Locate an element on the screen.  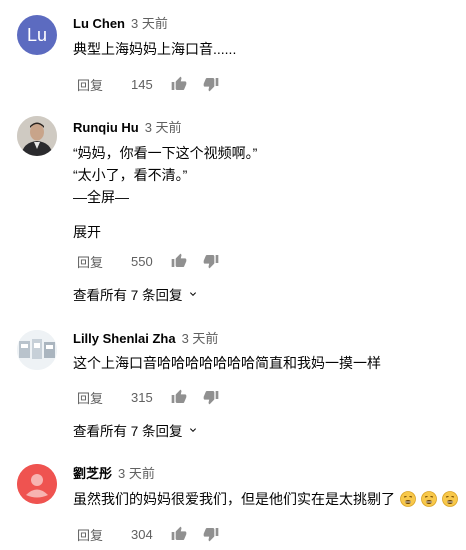
comment-text-line: “妈妈，你看一下这个视频啊。” is located at coordinates (165, 153).